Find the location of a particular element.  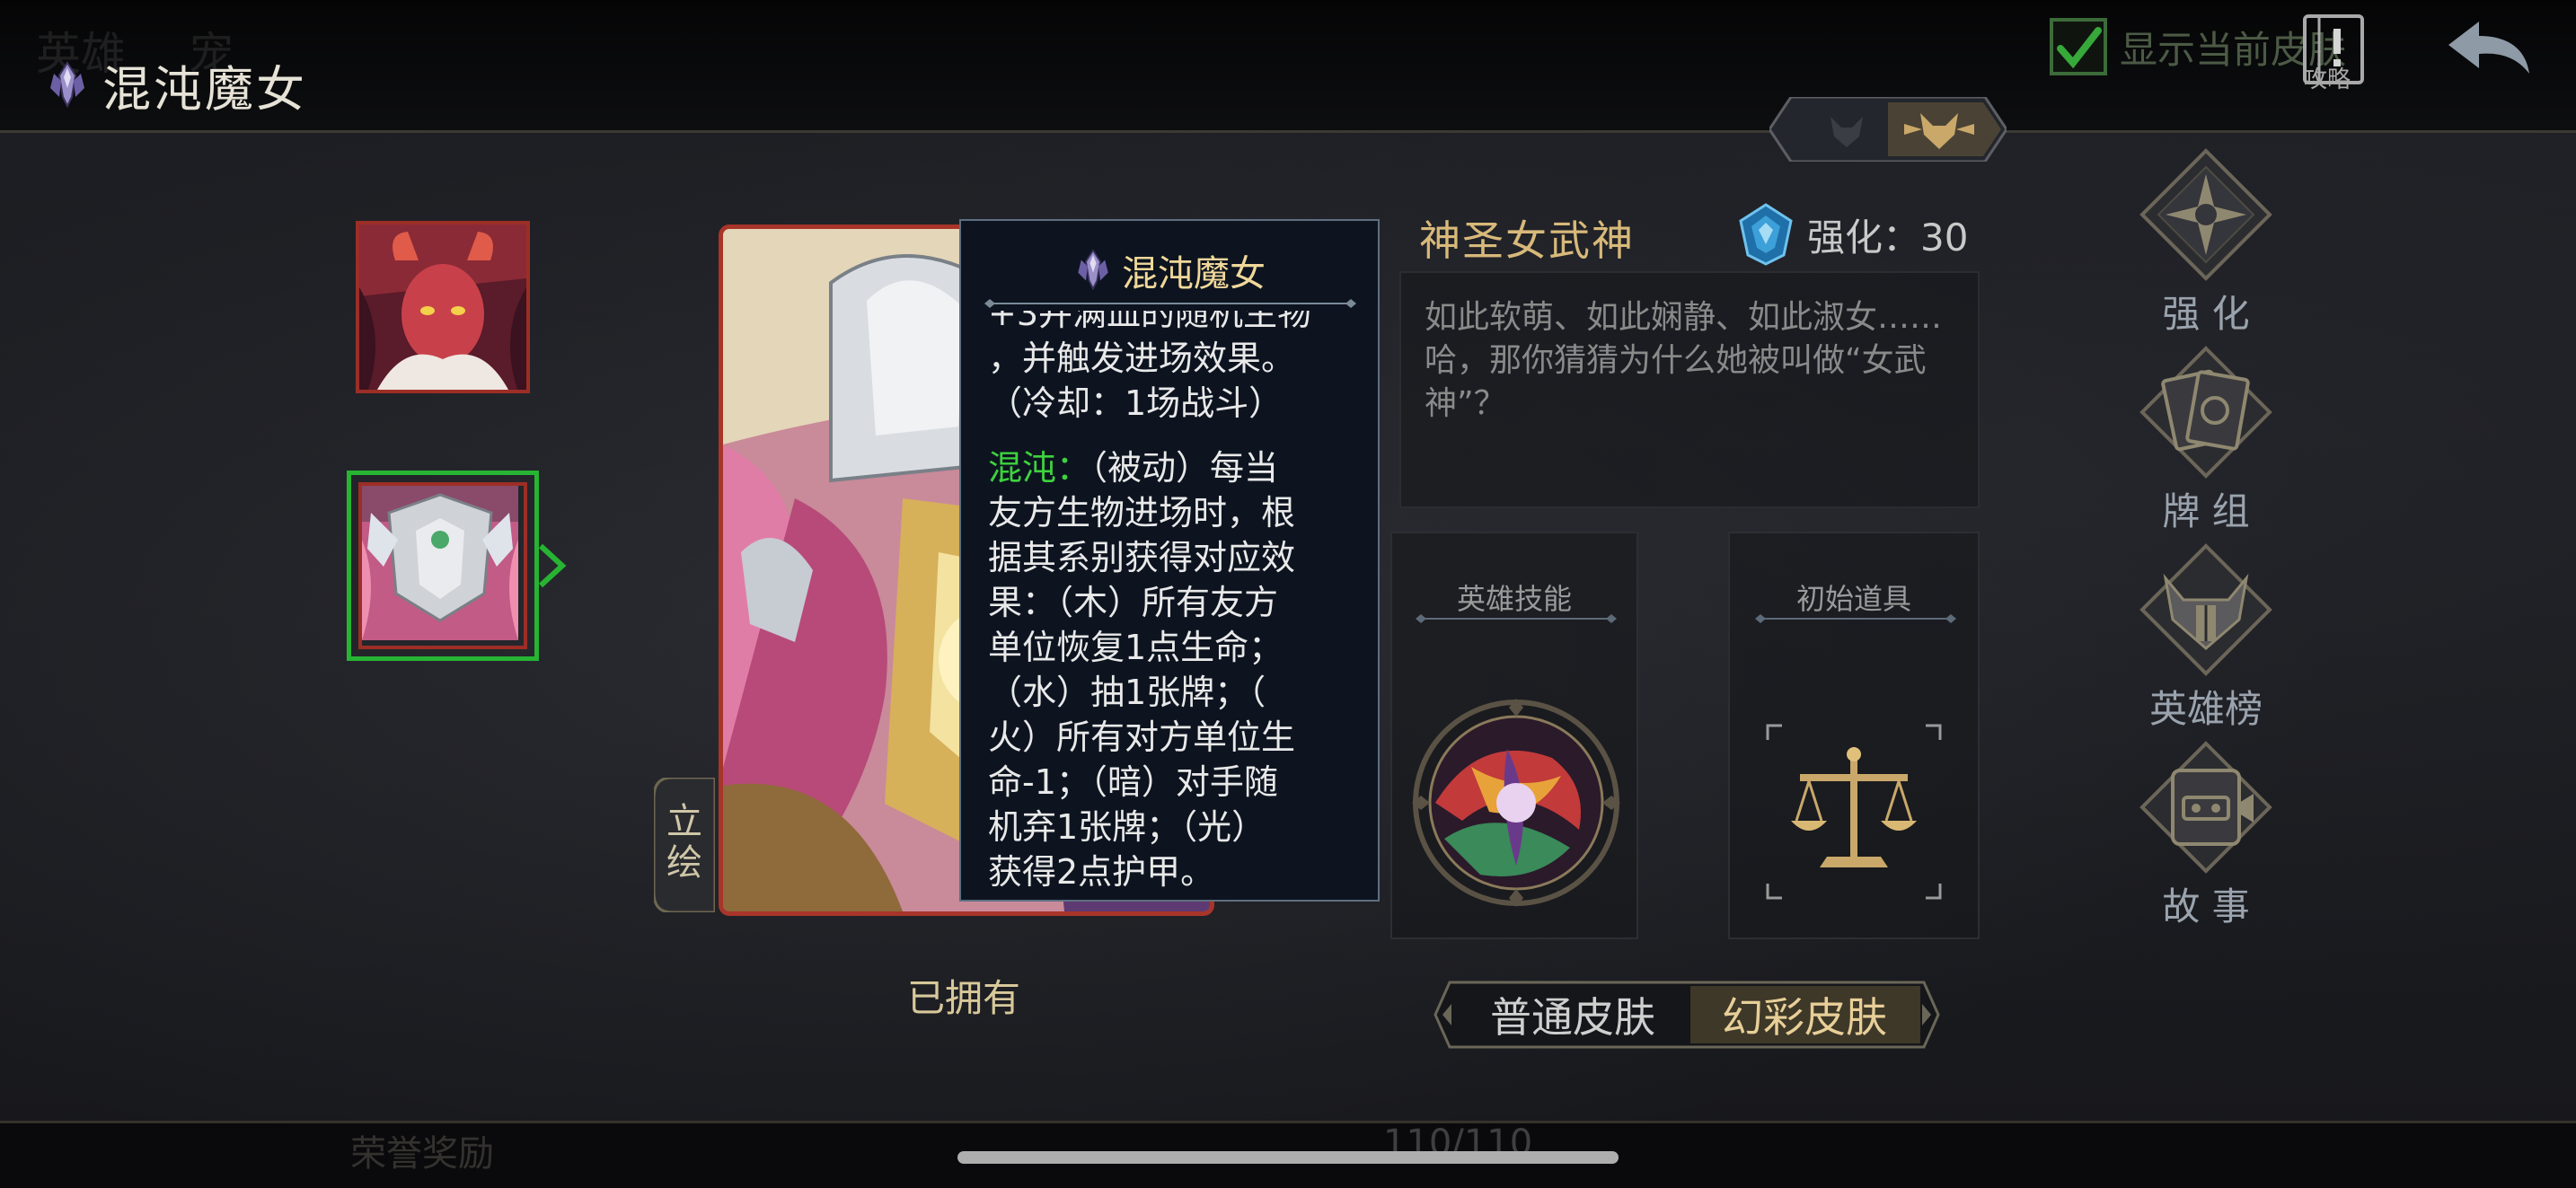

tooltip-line: 果：（木）所有友方 is located at coordinates (1133, 602).